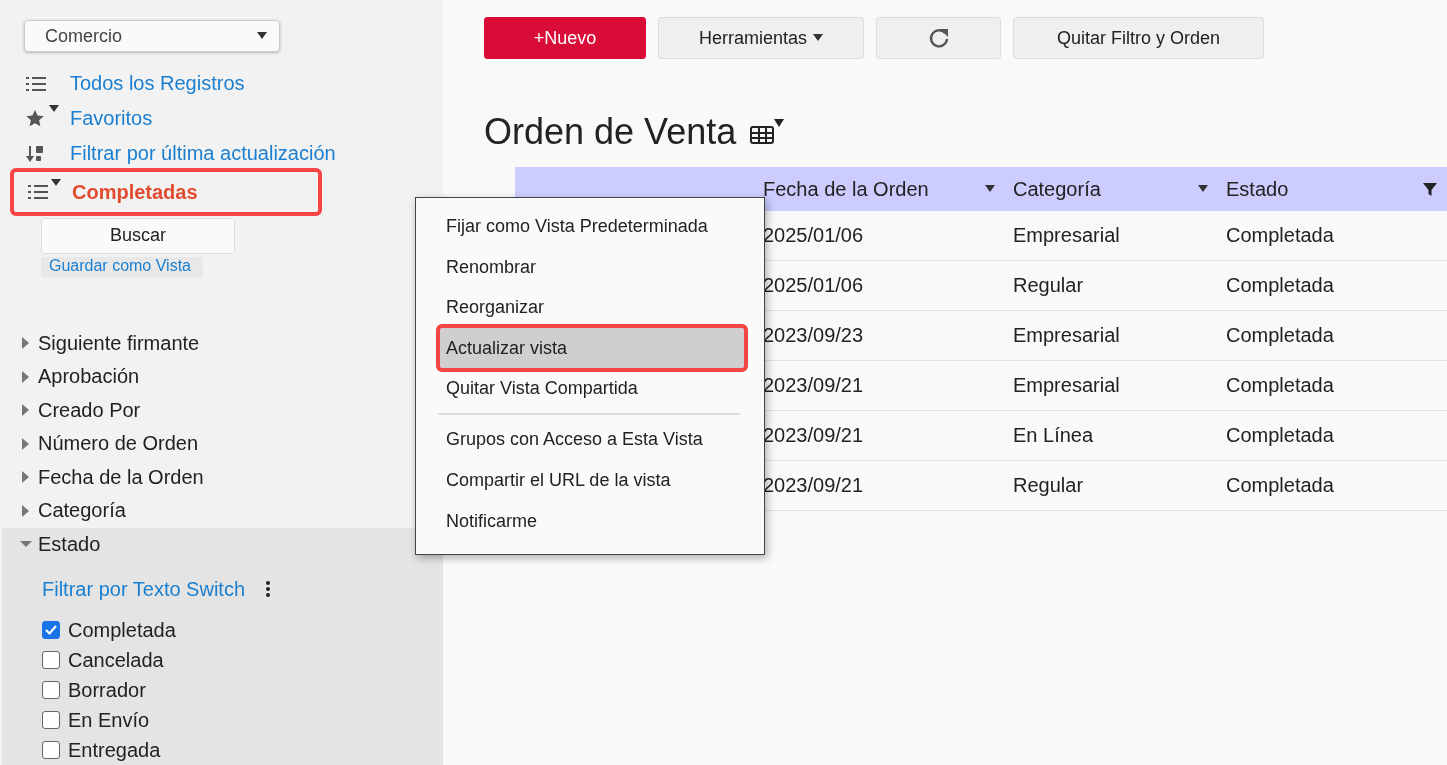 This screenshot has height=765, width=1447. I want to click on new-button: +Nuevo, so click(565, 38).